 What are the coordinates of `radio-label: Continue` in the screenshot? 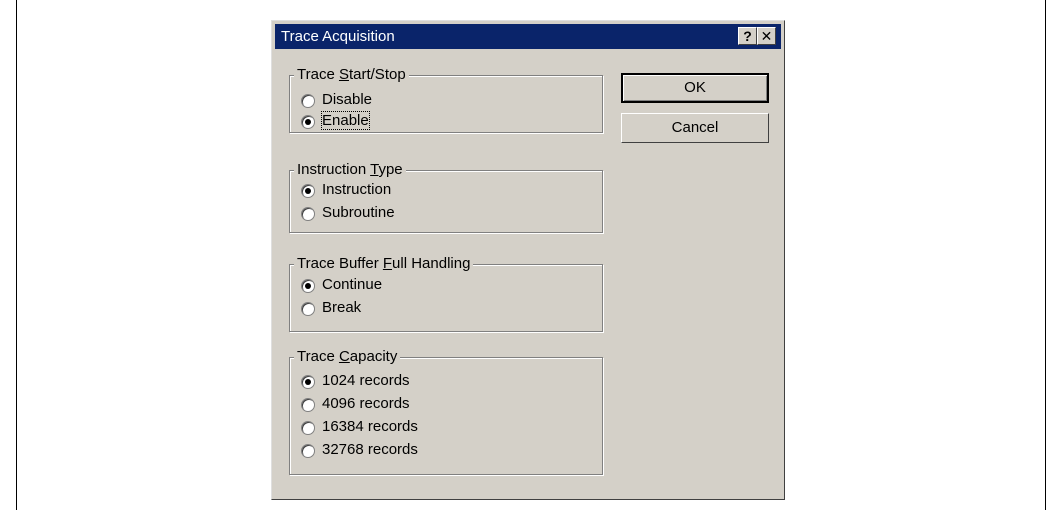 It's located at (352, 284).